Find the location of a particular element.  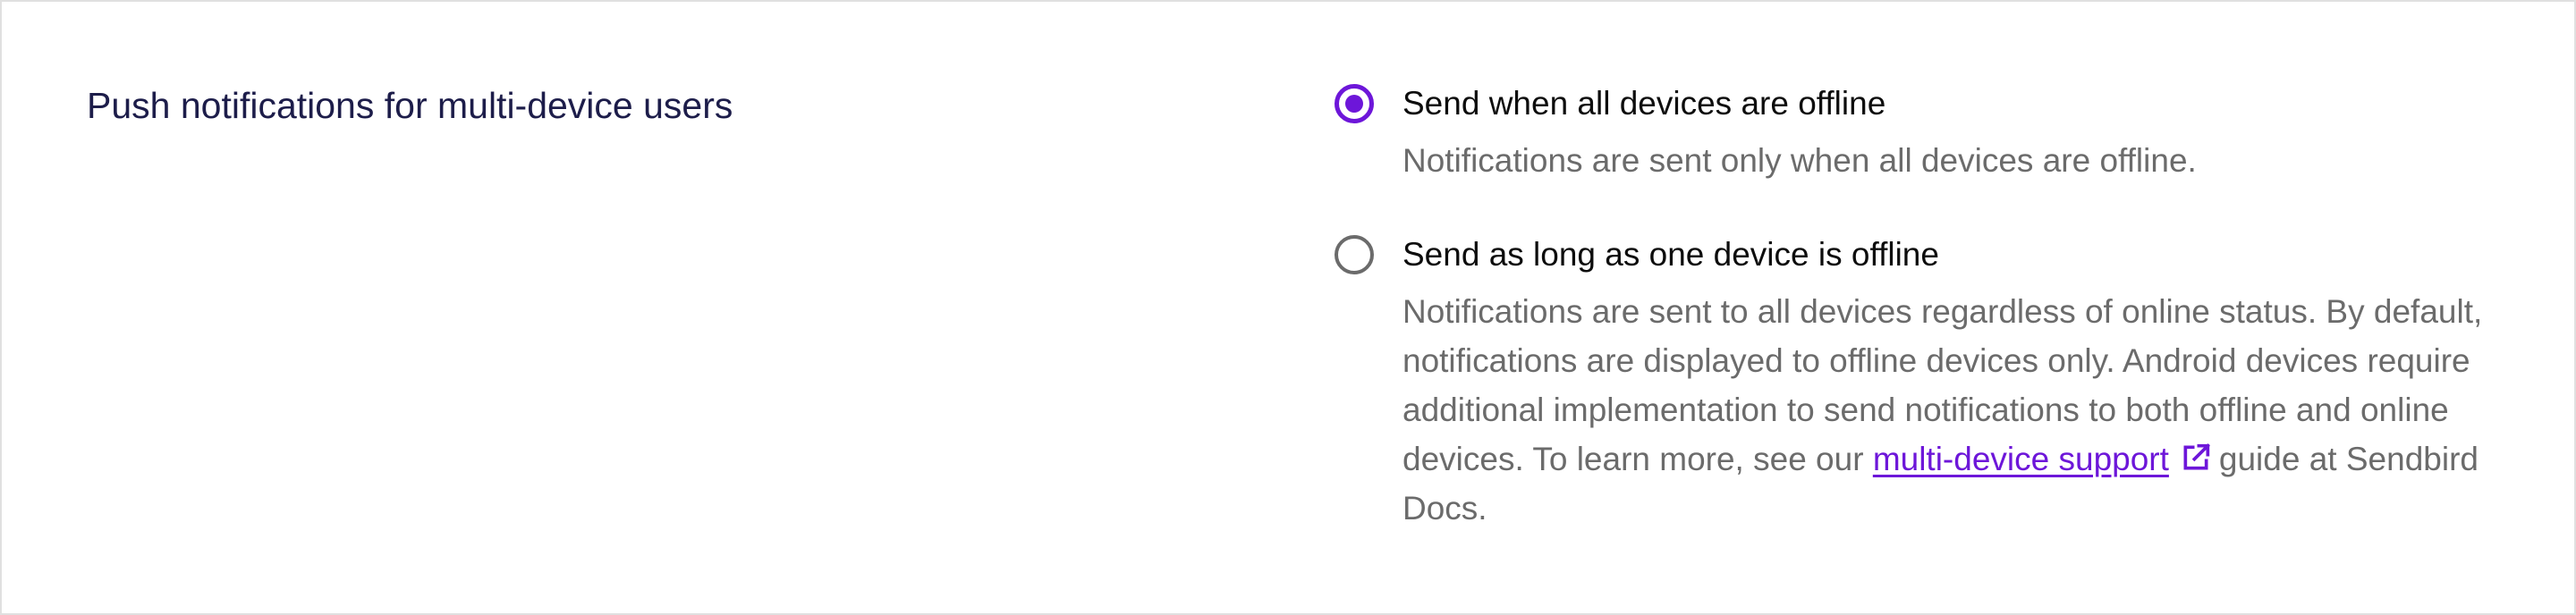

radio-one-offline is located at coordinates (1354, 254).